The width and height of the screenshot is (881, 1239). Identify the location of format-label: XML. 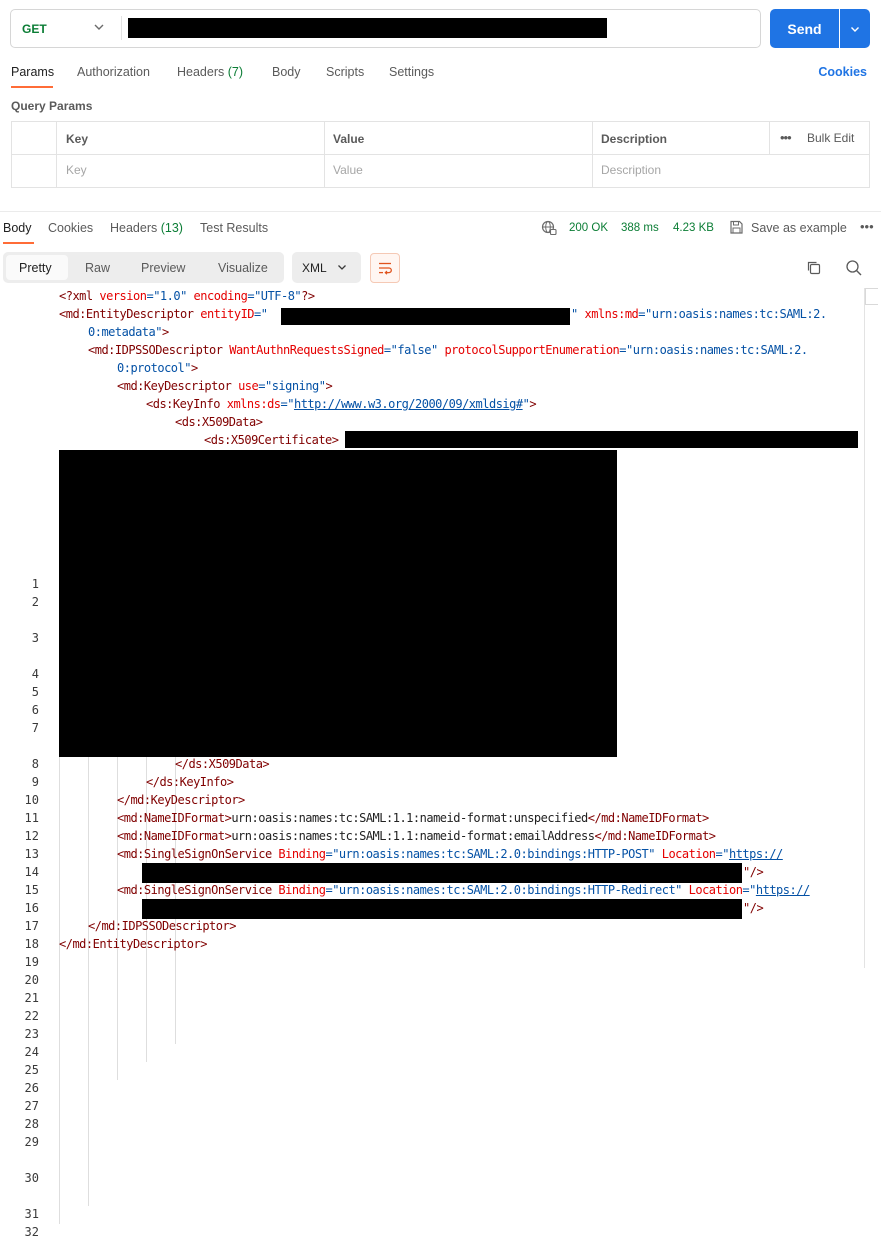
(314, 268).